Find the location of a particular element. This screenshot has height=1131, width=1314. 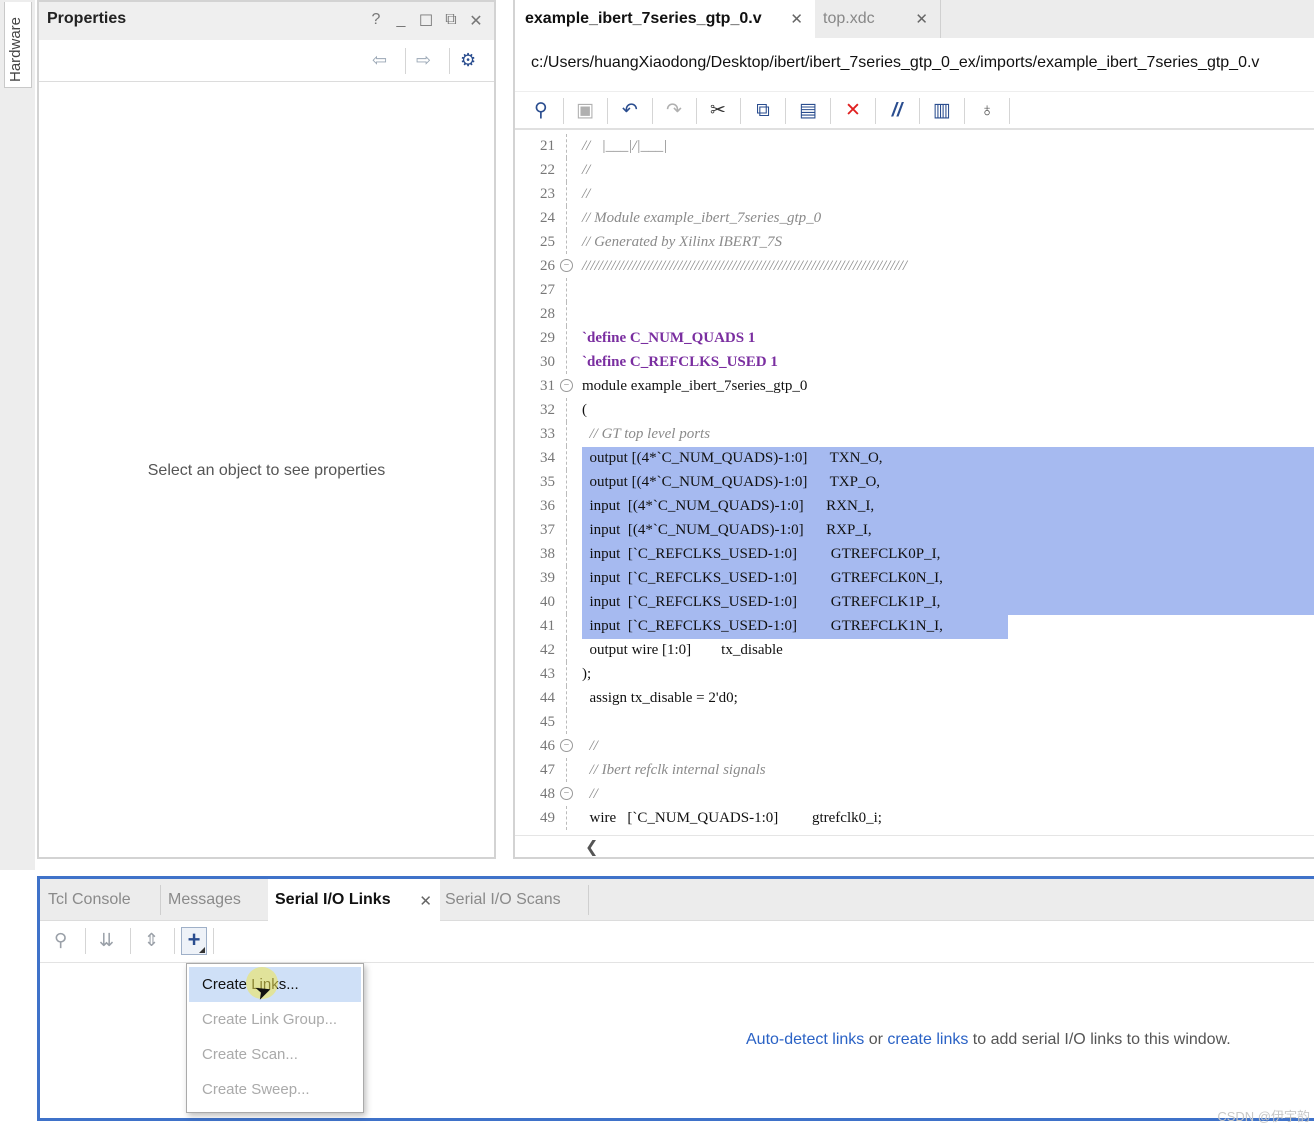

line-text: `define C_REFCLKS_USED 1 is located at coordinates (680, 362).